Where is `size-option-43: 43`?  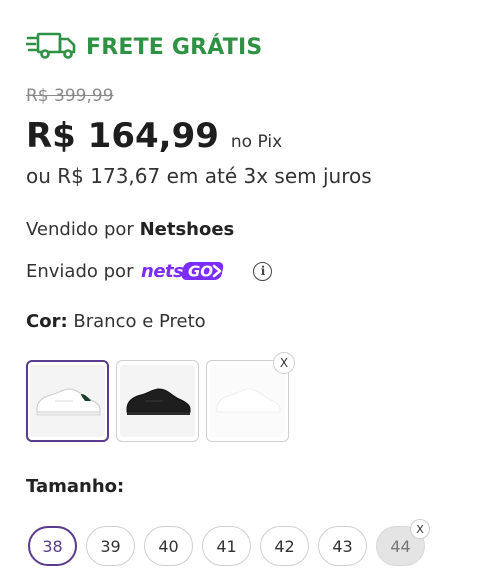 size-option-43: 43 is located at coordinates (342, 546).